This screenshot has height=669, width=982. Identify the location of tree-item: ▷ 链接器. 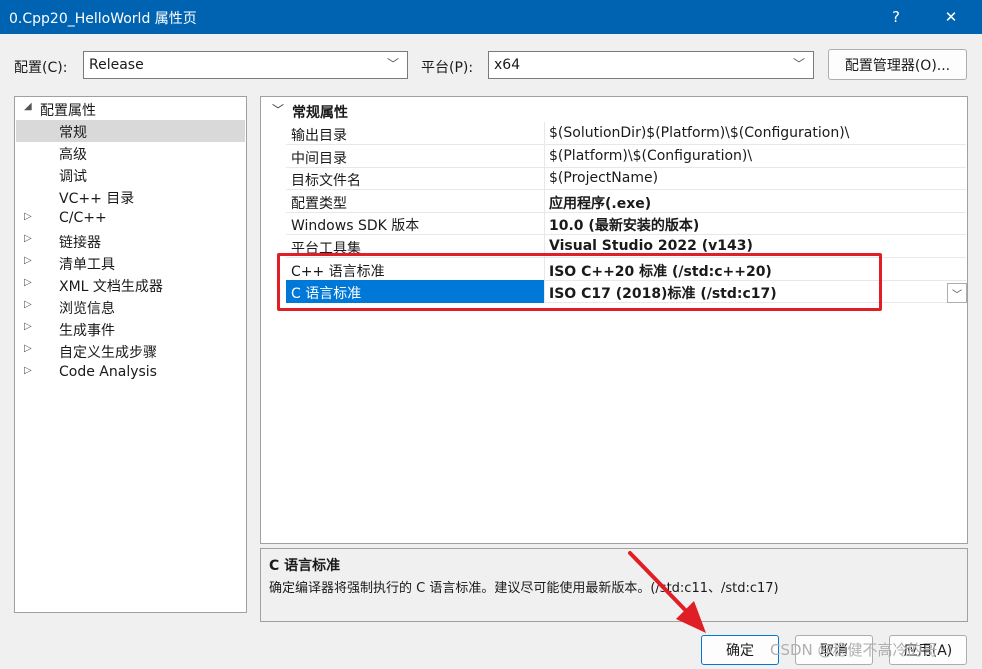
(130, 241).